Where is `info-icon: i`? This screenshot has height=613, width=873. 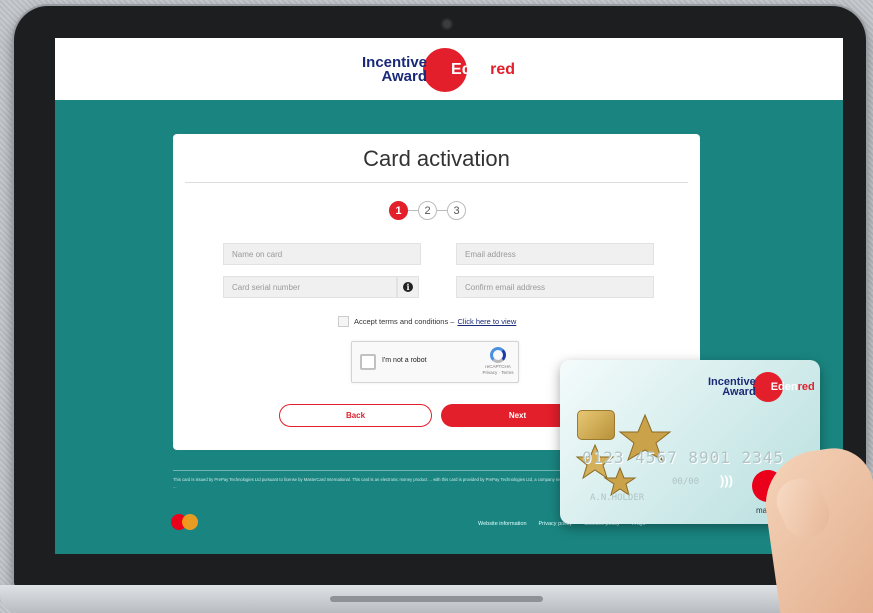 info-icon: i is located at coordinates (408, 287).